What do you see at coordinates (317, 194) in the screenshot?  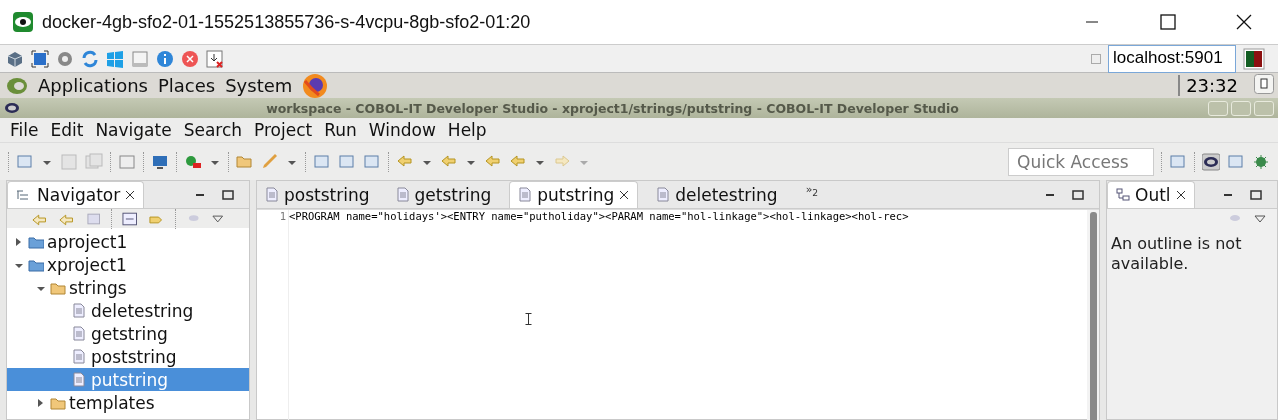 I see `editor-tab: poststring` at bounding box center [317, 194].